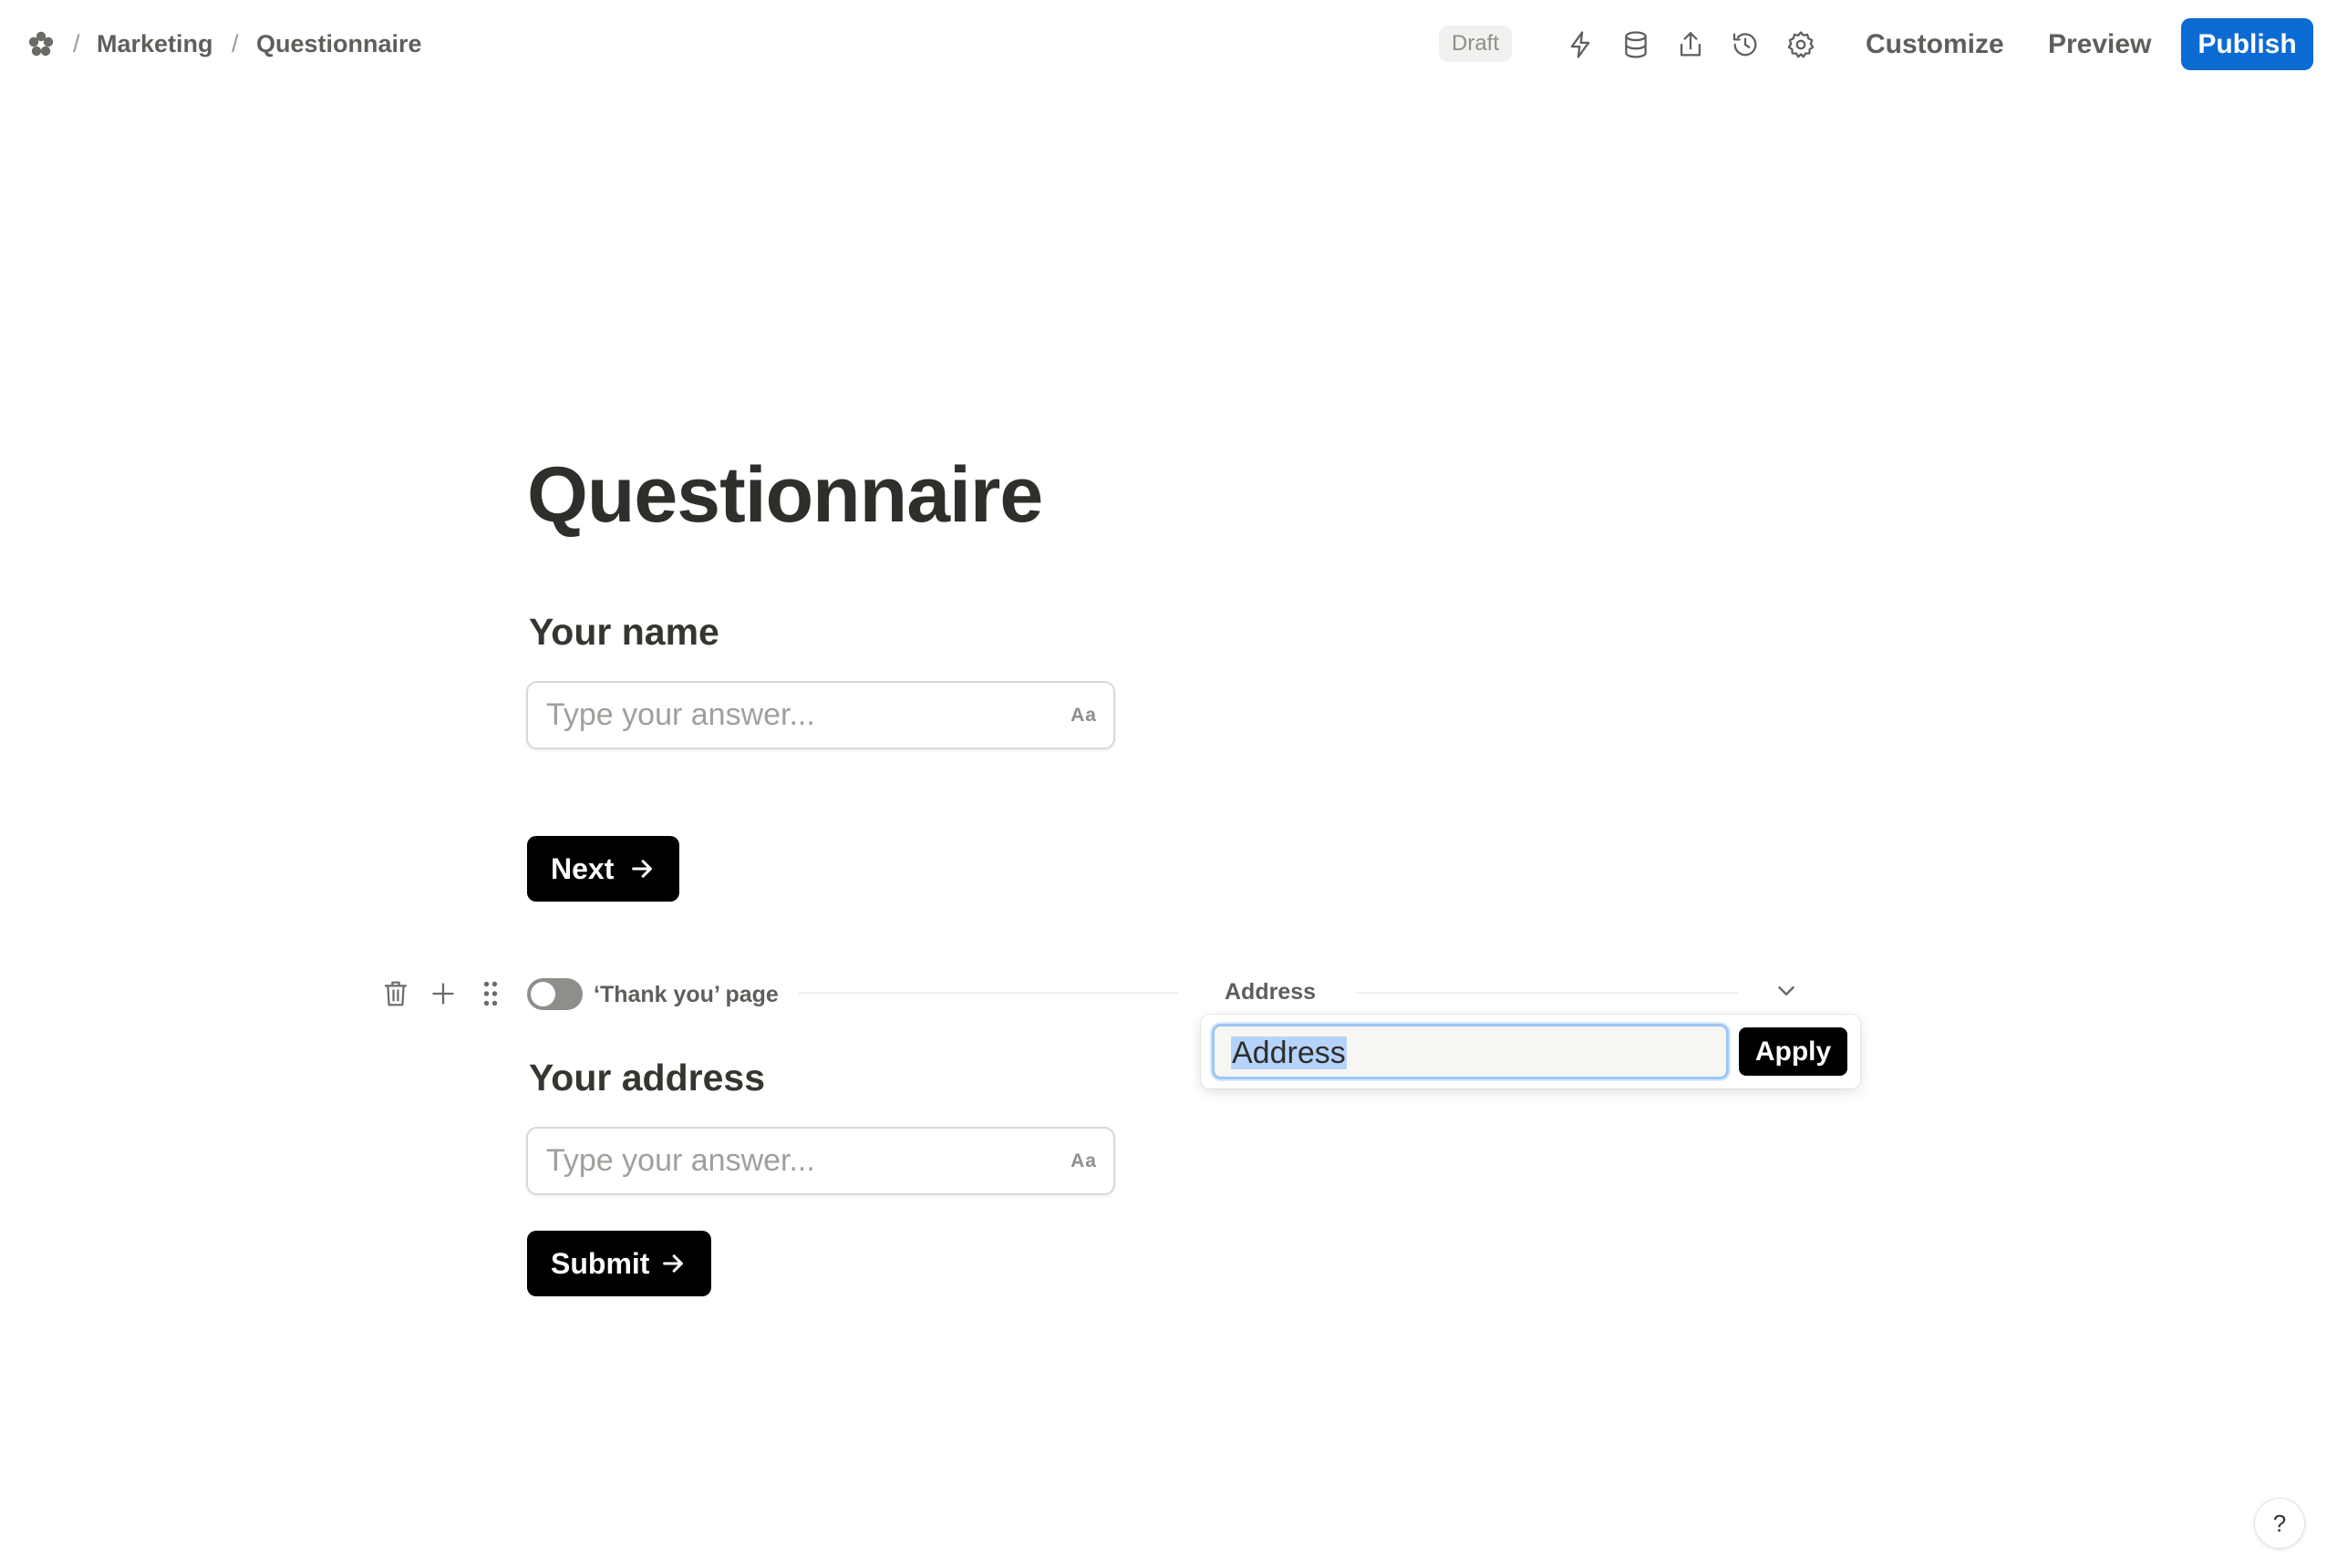 Image resolution: width=2327 pixels, height=1568 pixels. What do you see at coordinates (155, 43) in the screenshot?
I see `breadcrumb-marketing: Marketing` at bounding box center [155, 43].